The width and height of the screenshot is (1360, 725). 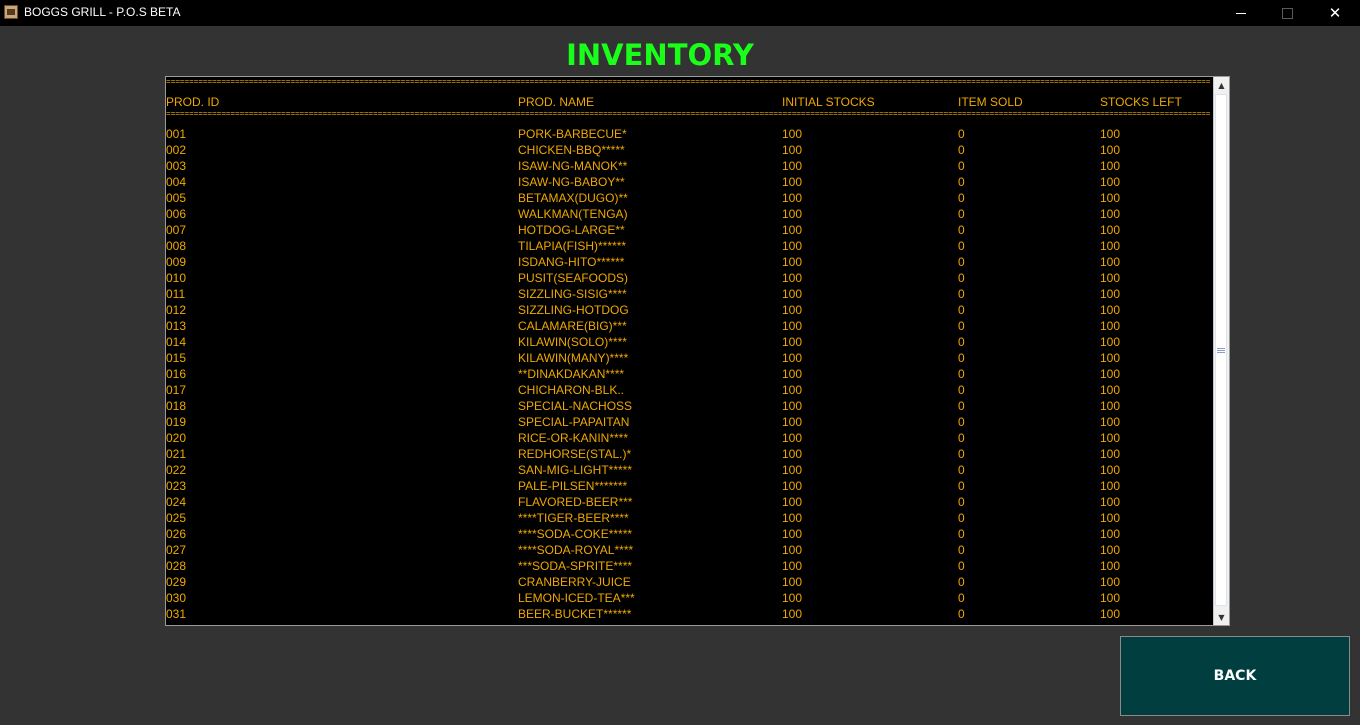 I want to click on cell-name: ISAW-NG-MANOK**, so click(x=573, y=166).